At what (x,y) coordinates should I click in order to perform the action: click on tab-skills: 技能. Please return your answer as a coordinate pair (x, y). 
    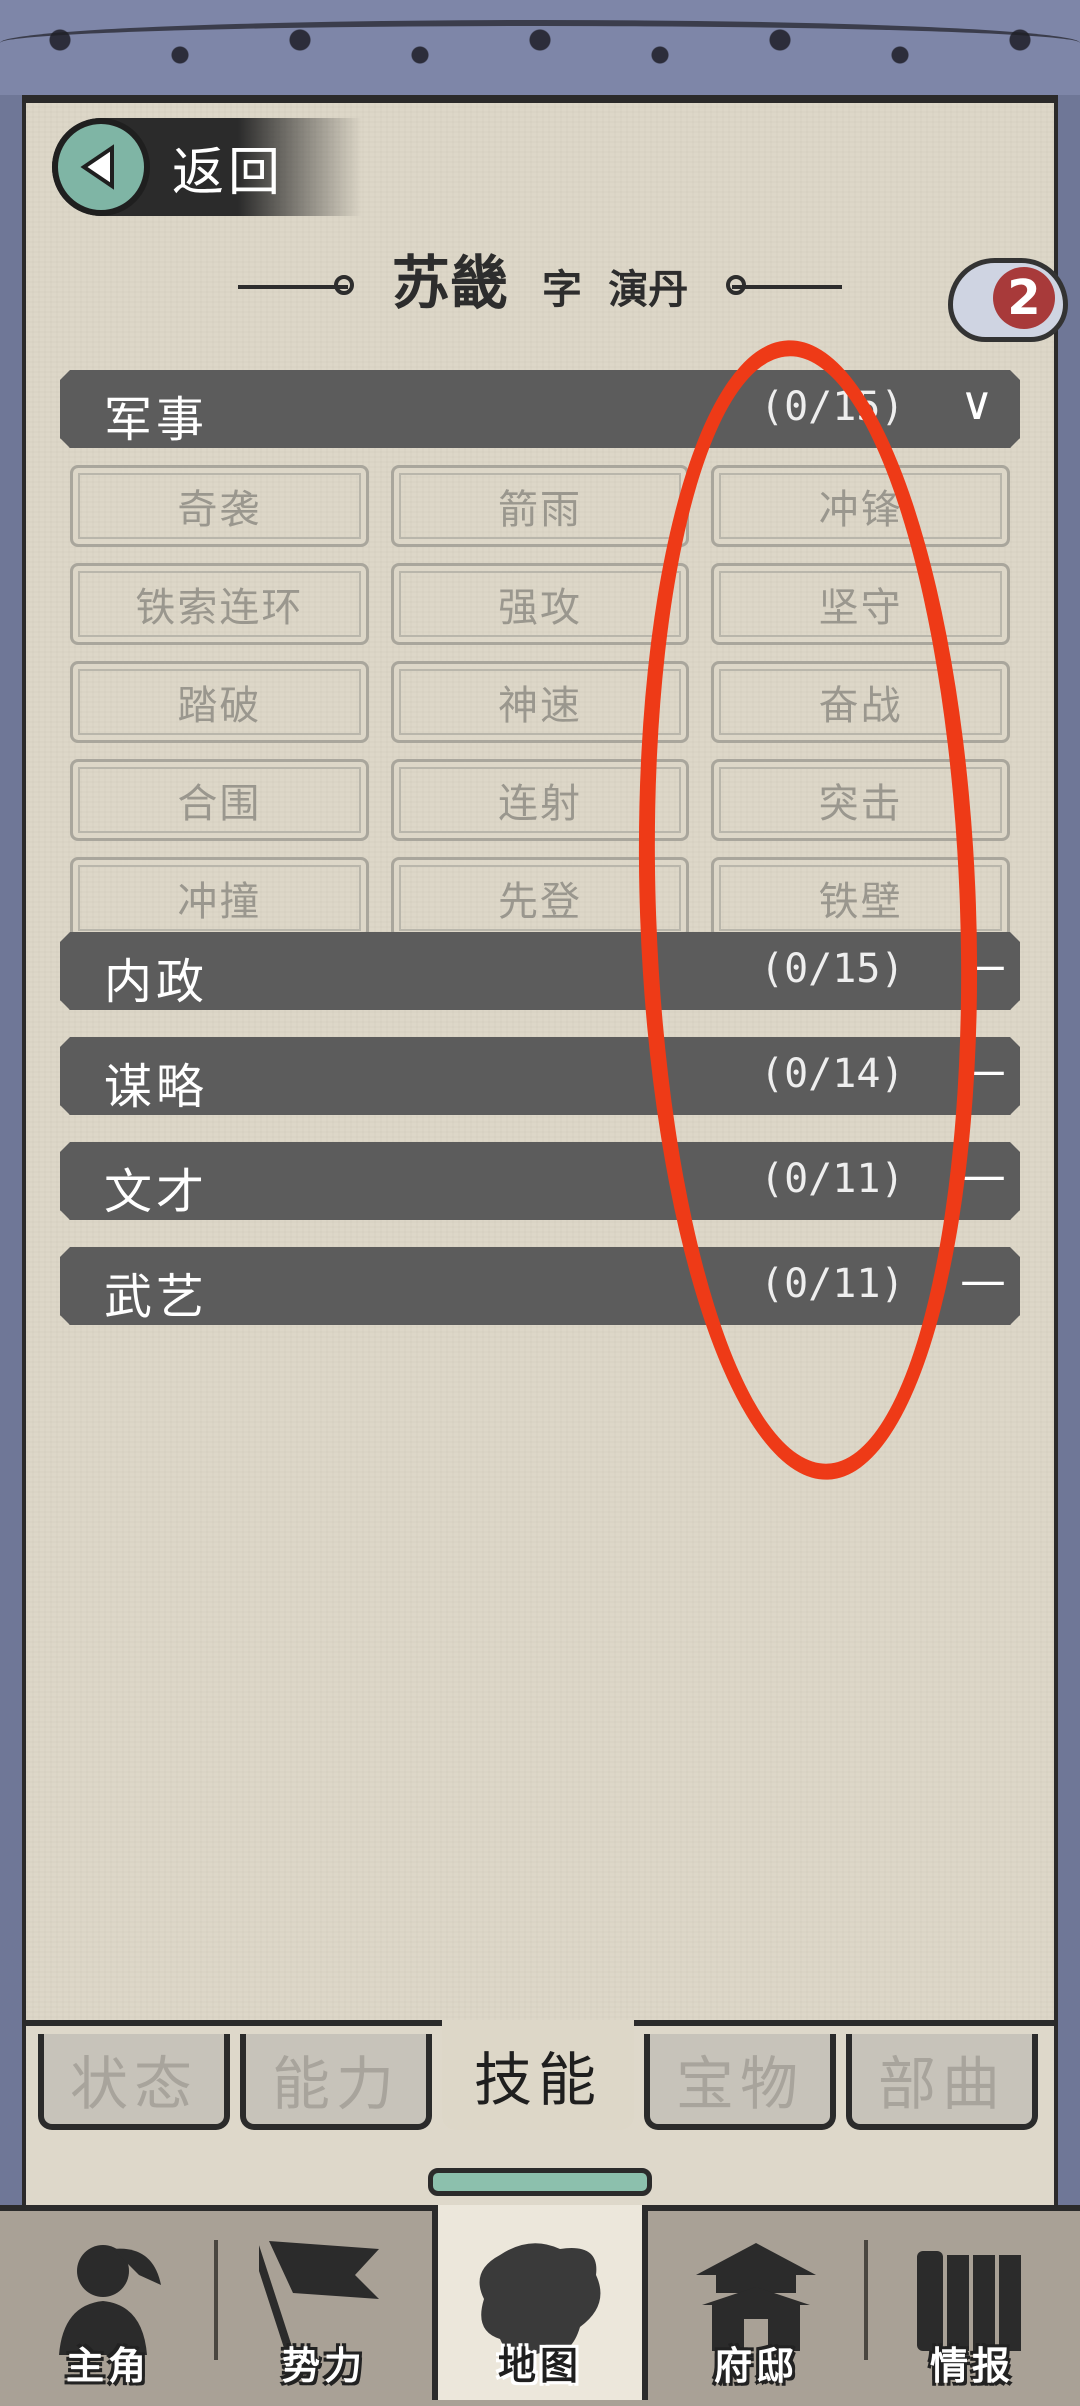
    Looking at the image, I should click on (538, 2075).